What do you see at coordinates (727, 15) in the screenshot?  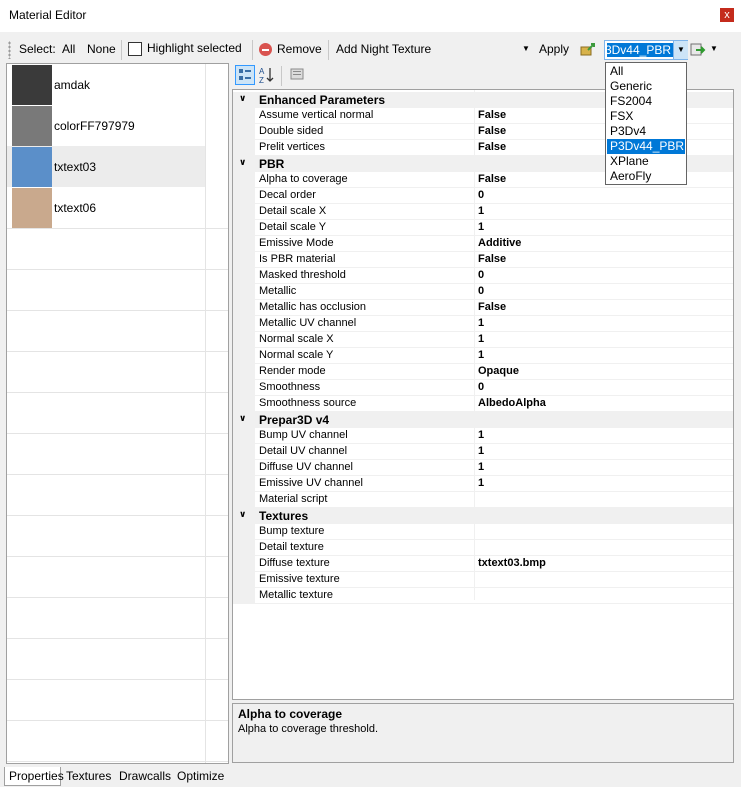 I see `close-button: x` at bounding box center [727, 15].